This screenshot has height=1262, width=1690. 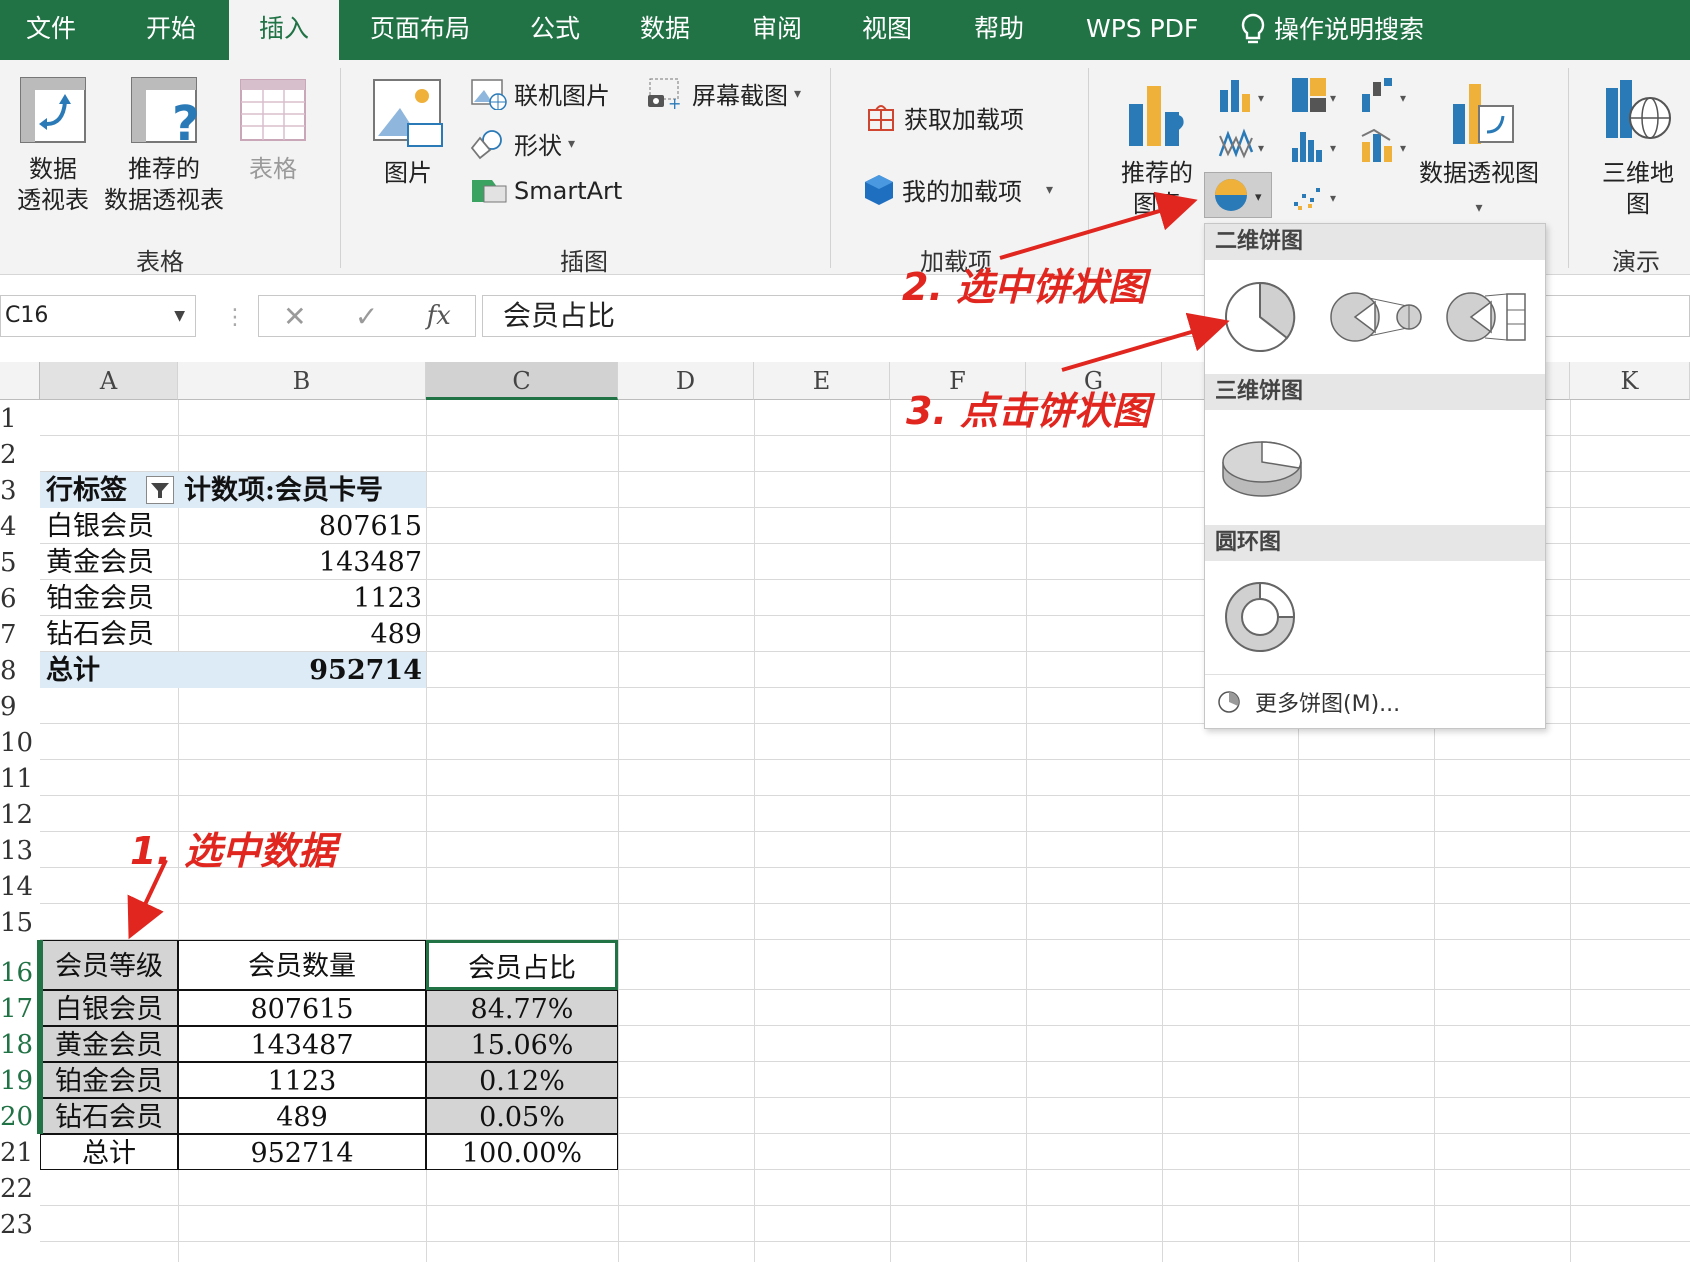 I want to click on row-header: 20, so click(x=20, y=1116).